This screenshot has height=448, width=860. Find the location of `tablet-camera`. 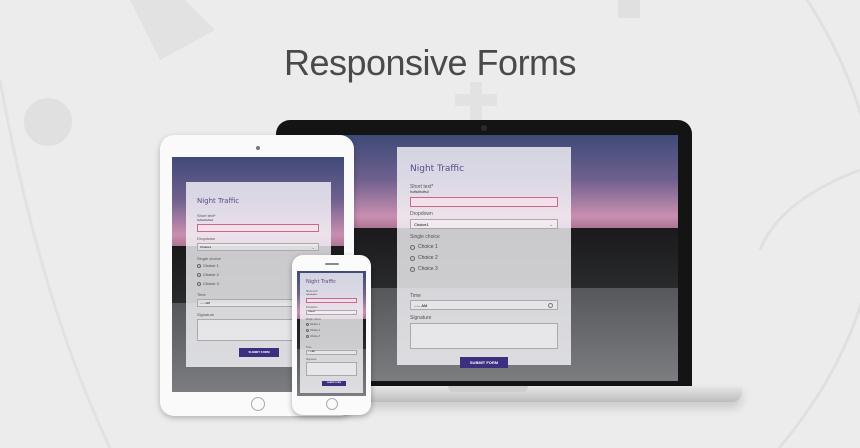

tablet-camera is located at coordinates (258, 148).